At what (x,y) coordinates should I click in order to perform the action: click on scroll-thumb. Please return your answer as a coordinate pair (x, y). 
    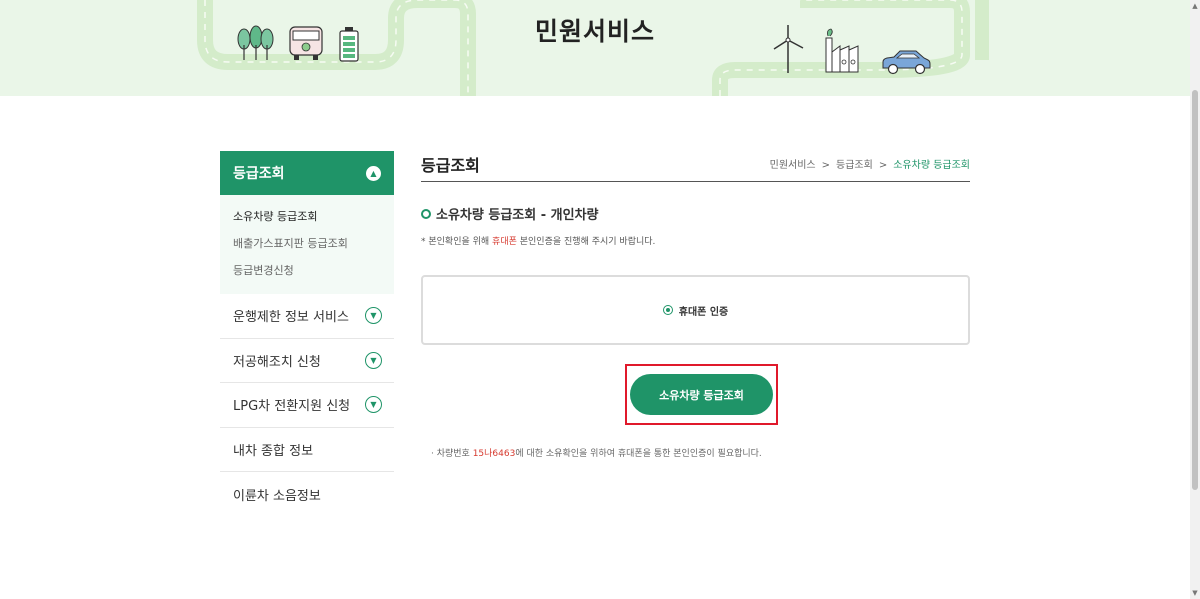
    Looking at the image, I should click on (1195, 290).